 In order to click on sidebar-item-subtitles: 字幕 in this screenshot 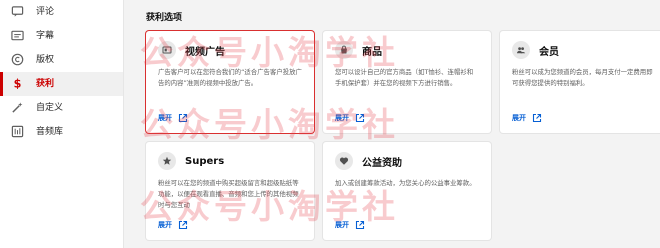, I will do `click(61, 36)`.